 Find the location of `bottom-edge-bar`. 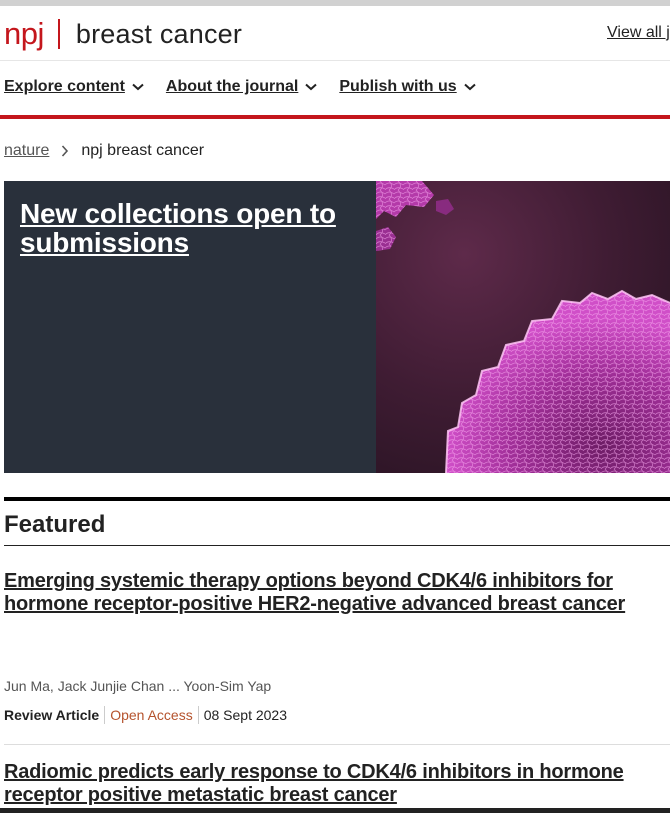

bottom-edge-bar is located at coordinates (335, 810).